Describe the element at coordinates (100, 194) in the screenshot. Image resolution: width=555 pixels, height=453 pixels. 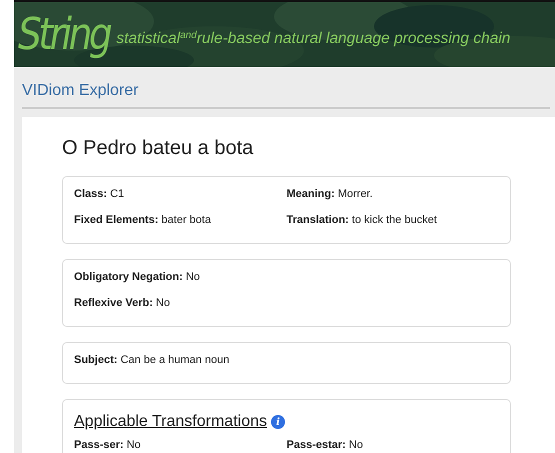
I see `field-text: Class: C1` at that location.